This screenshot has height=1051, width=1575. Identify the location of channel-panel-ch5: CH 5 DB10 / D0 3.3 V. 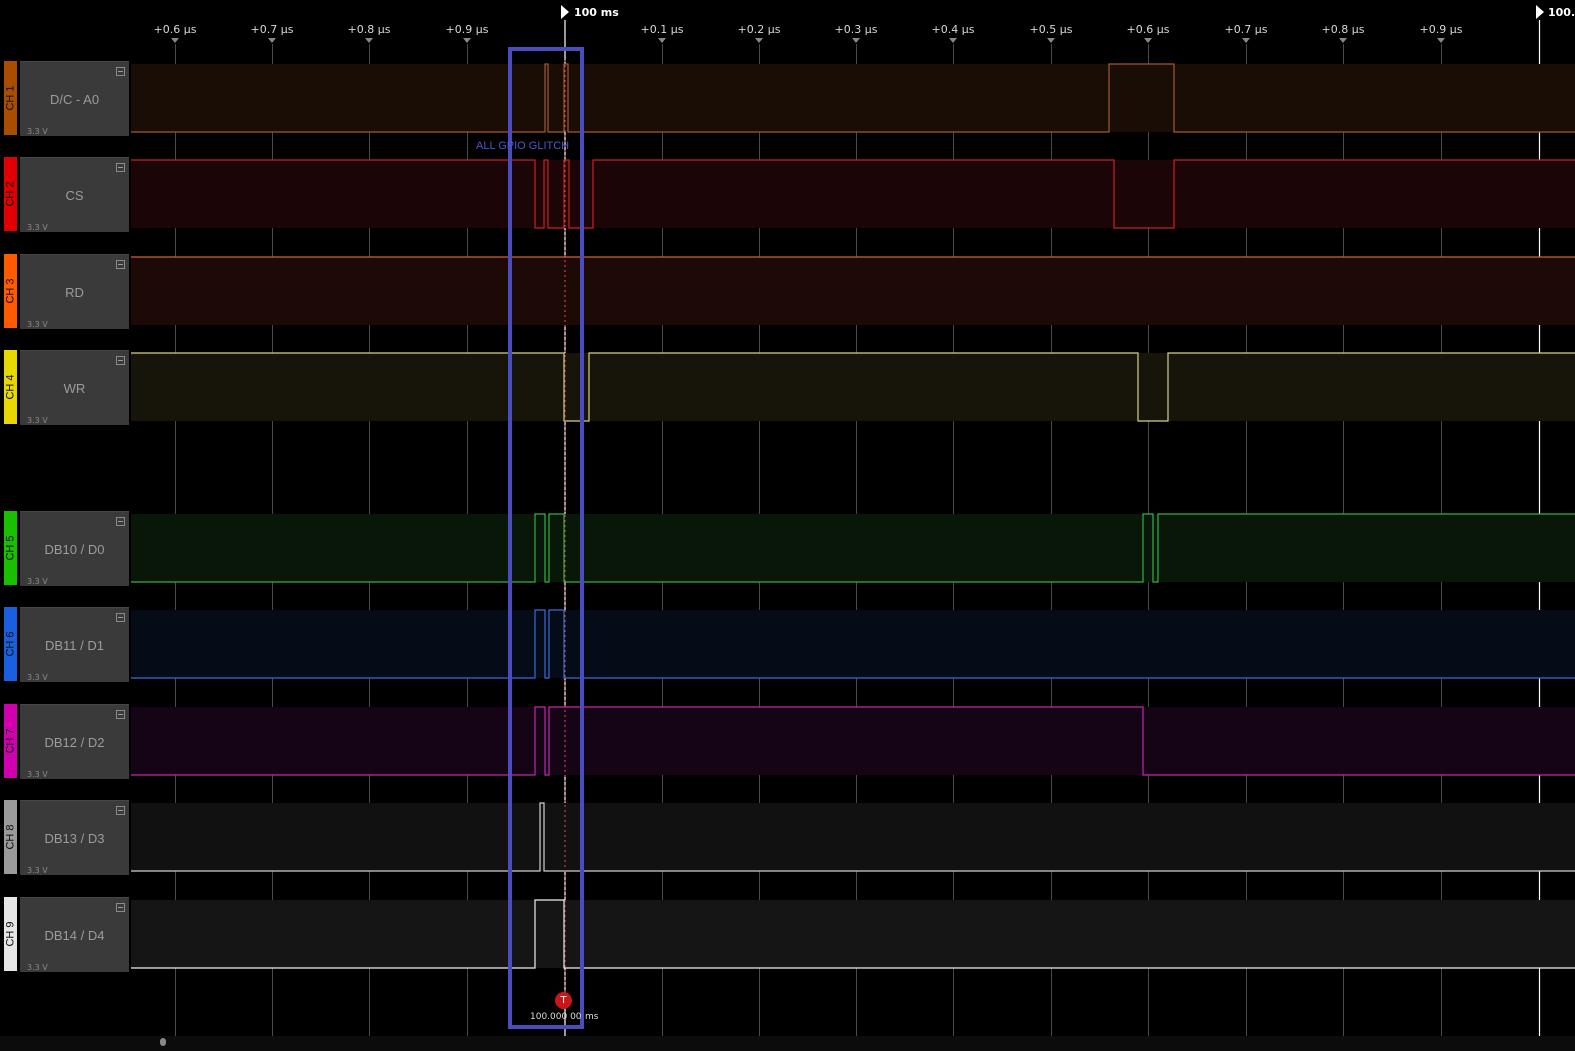
(65, 548).